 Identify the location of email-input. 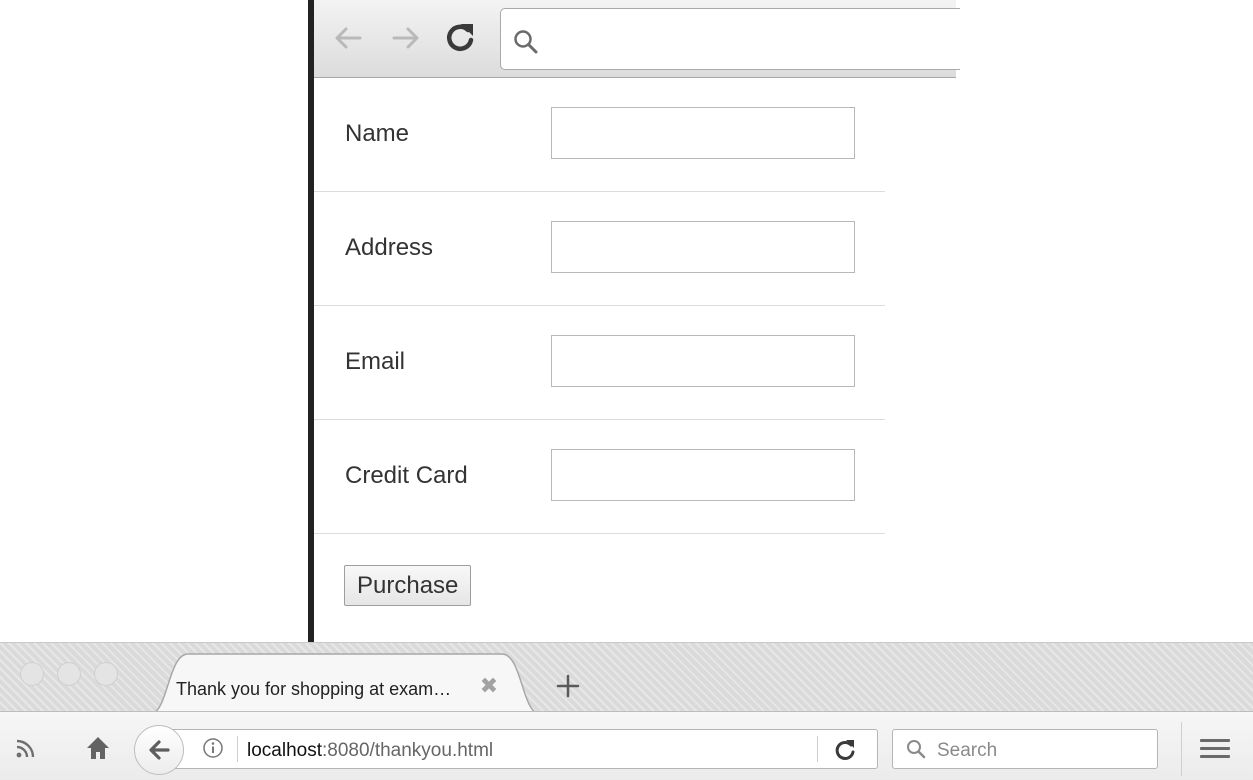
(703, 361).